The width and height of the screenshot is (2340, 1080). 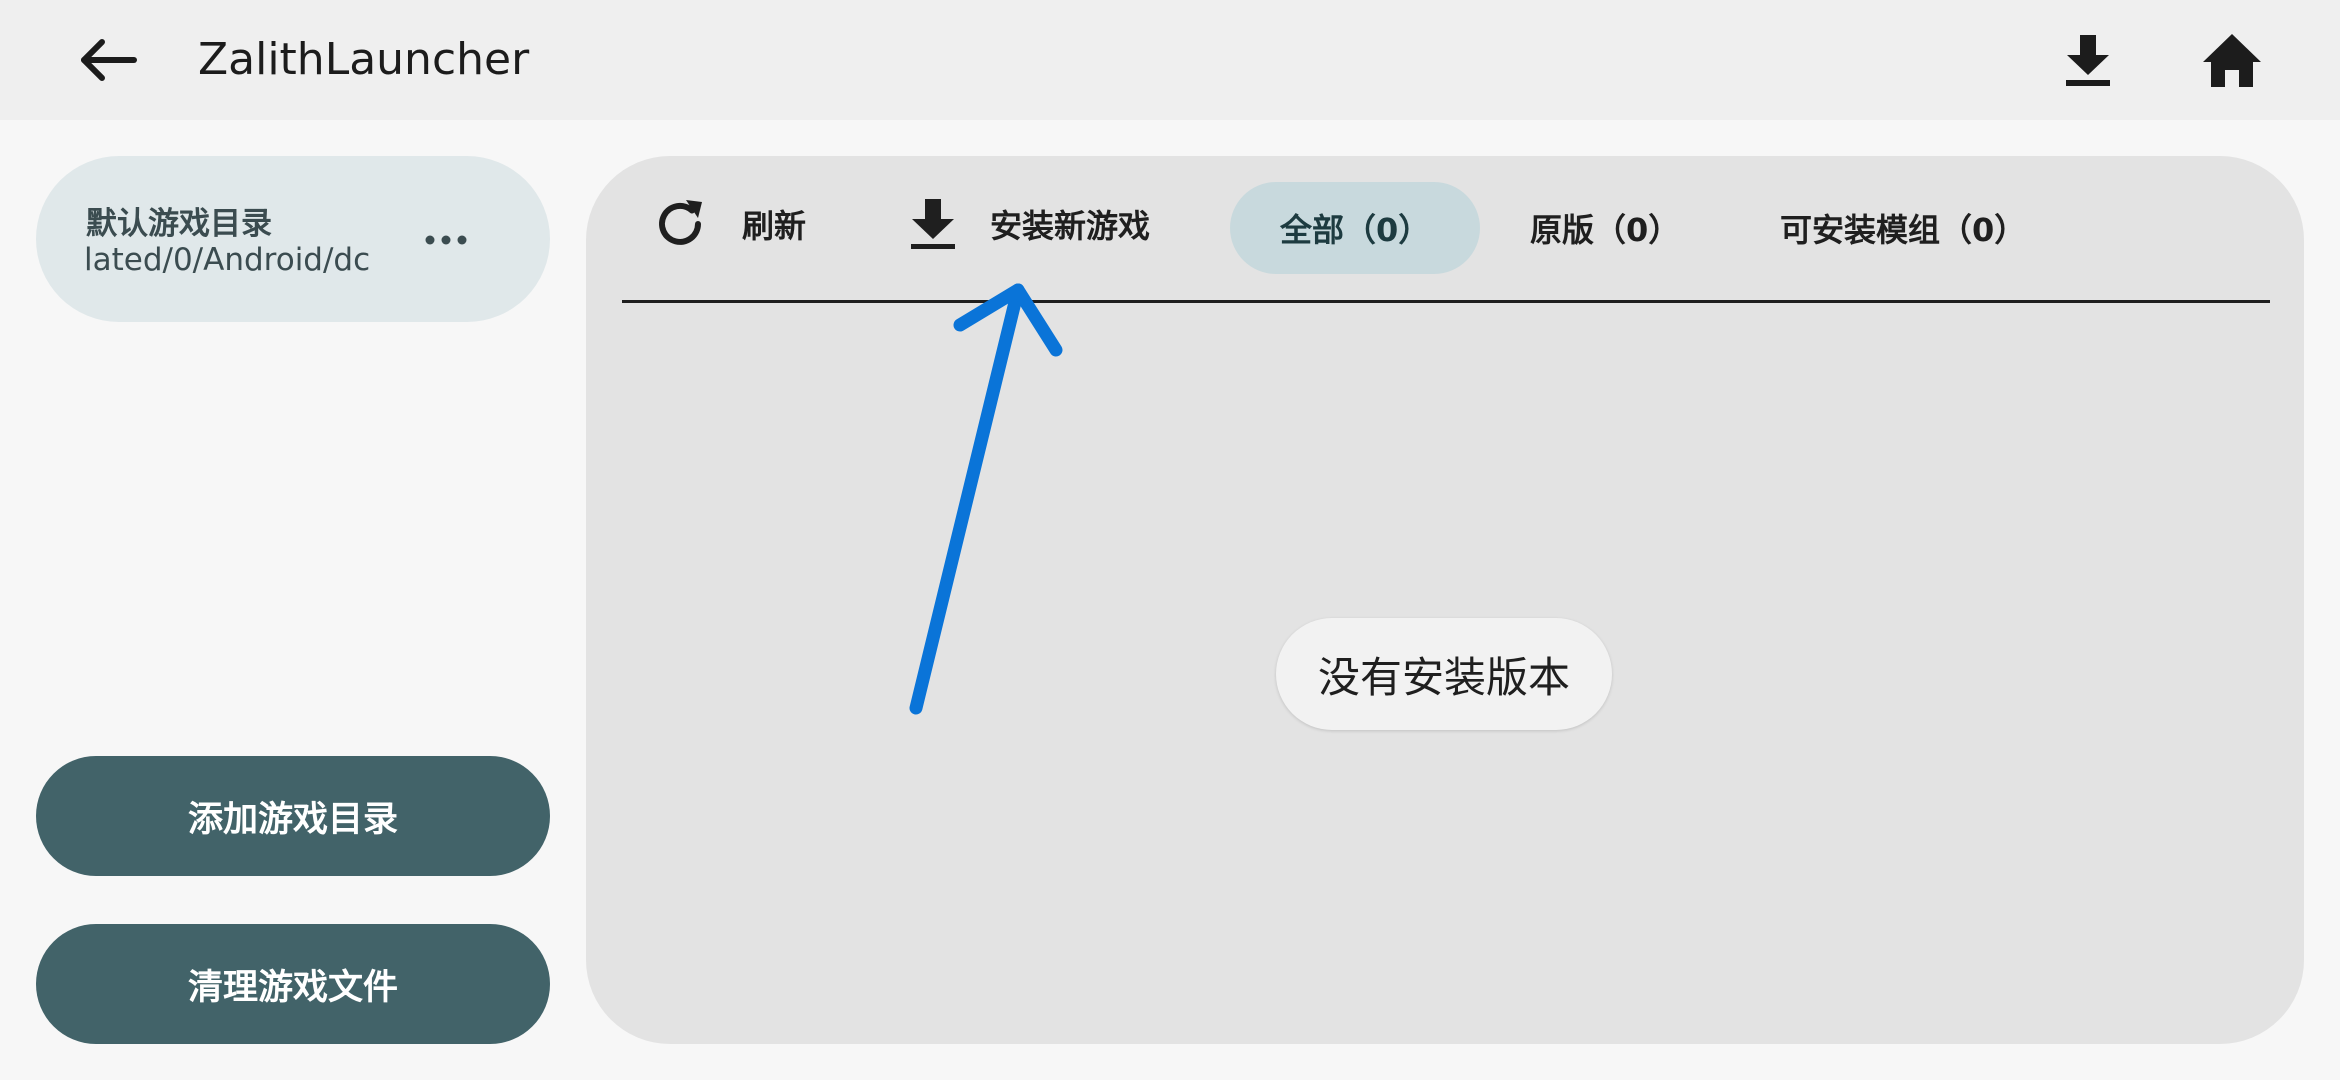 I want to click on install-new-game-button: 安装新游戏, so click(x=1030, y=224).